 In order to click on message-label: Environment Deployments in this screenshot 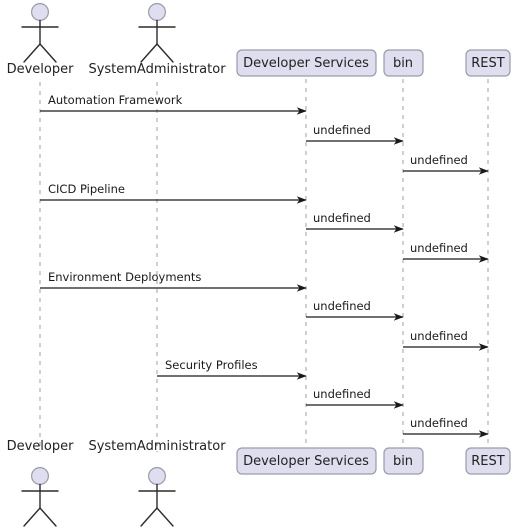, I will do `click(124, 277)`.